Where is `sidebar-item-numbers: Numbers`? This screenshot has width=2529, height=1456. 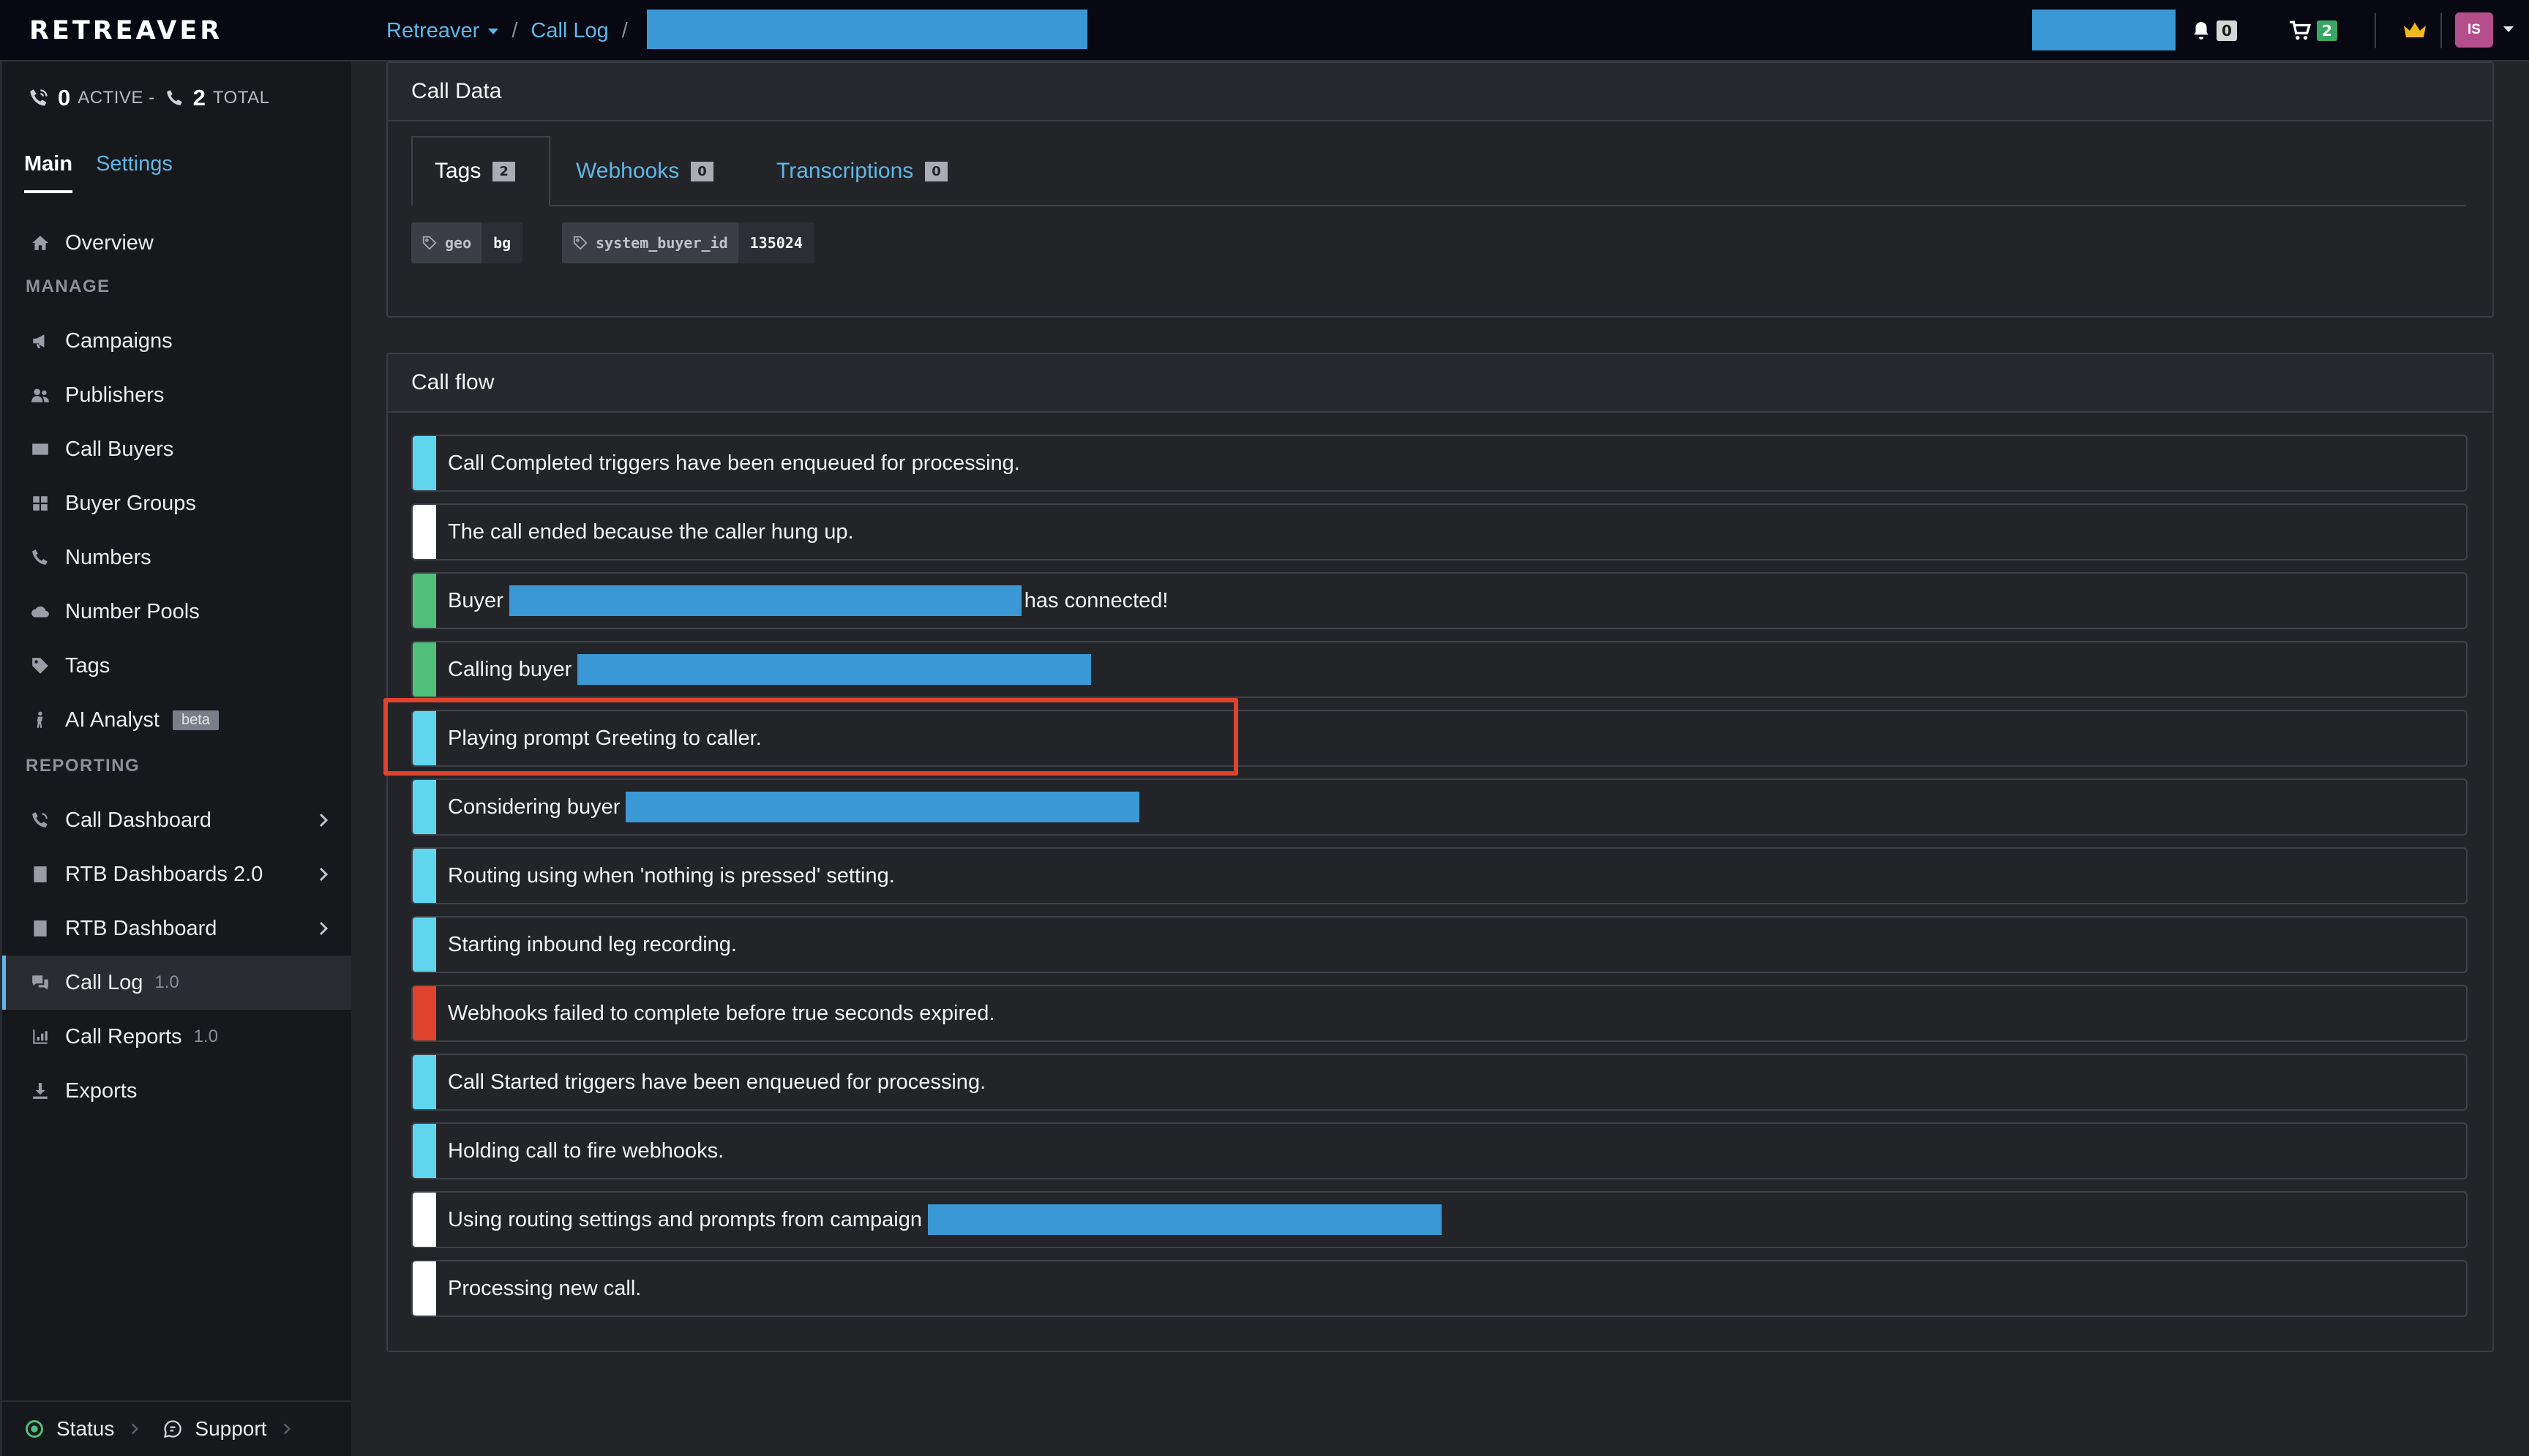
sidebar-item-numbers: Numbers is located at coordinates (177, 557).